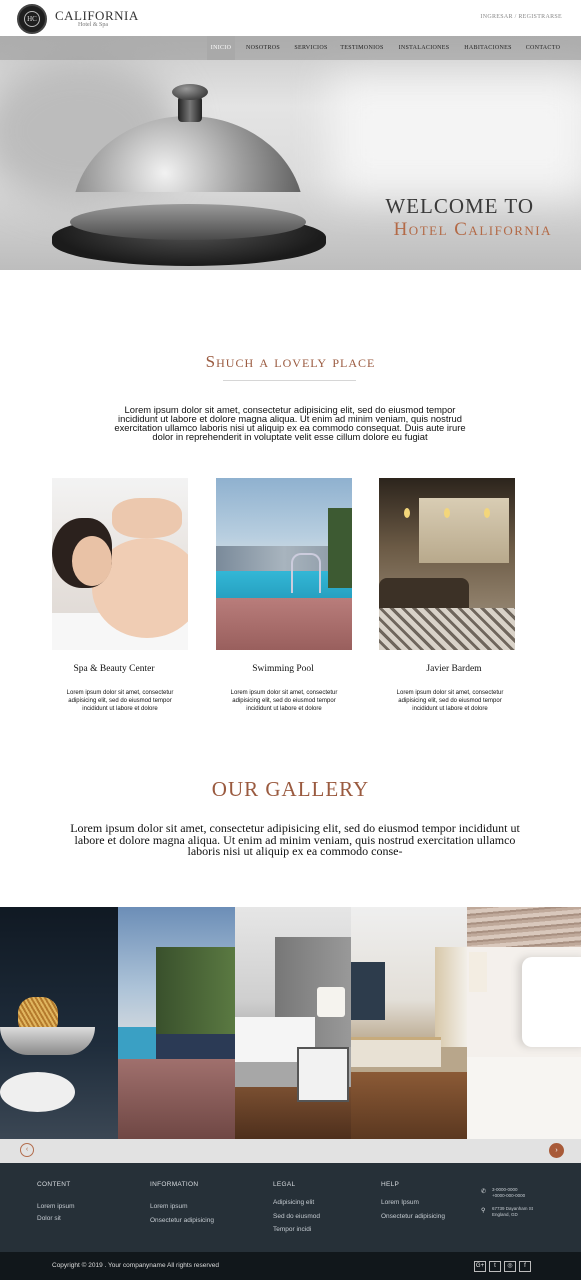 This screenshot has width=581, height=1280. What do you see at coordinates (447, 564) in the screenshot?
I see `restaurant-image` at bounding box center [447, 564].